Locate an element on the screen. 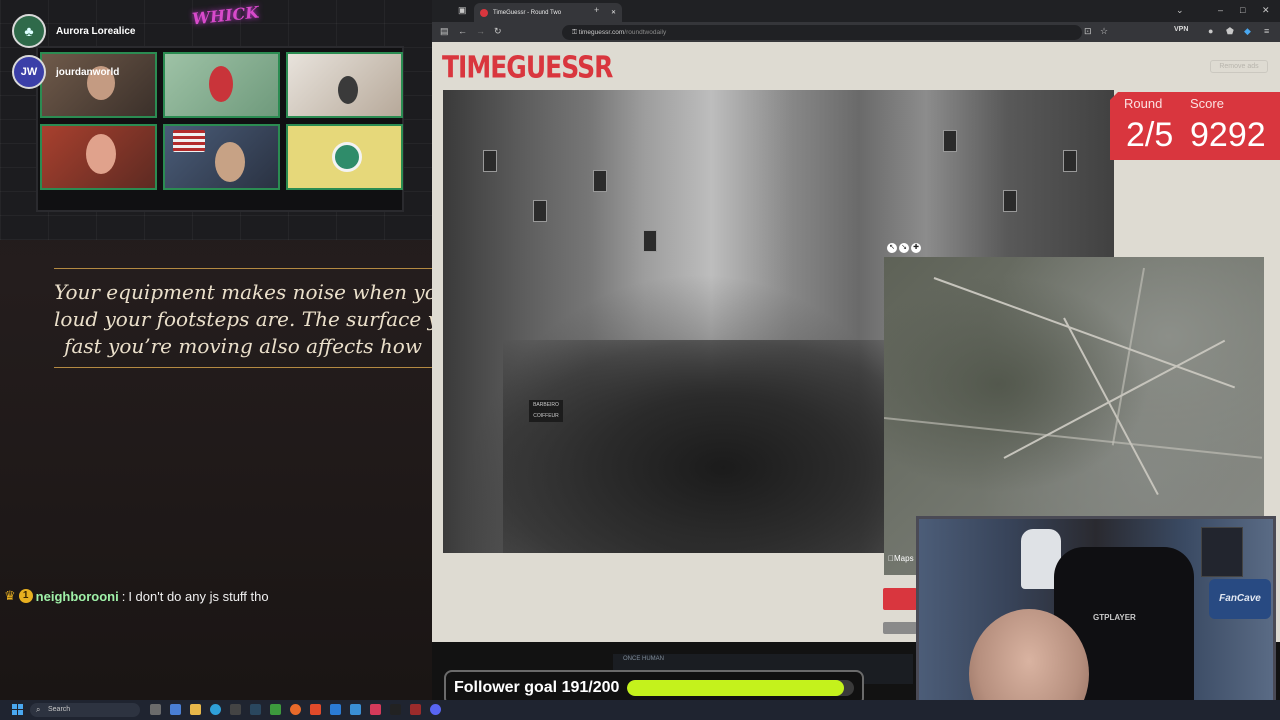  streamer-webcam: GTPLAYER FanCave is located at coordinates (1096, 616).